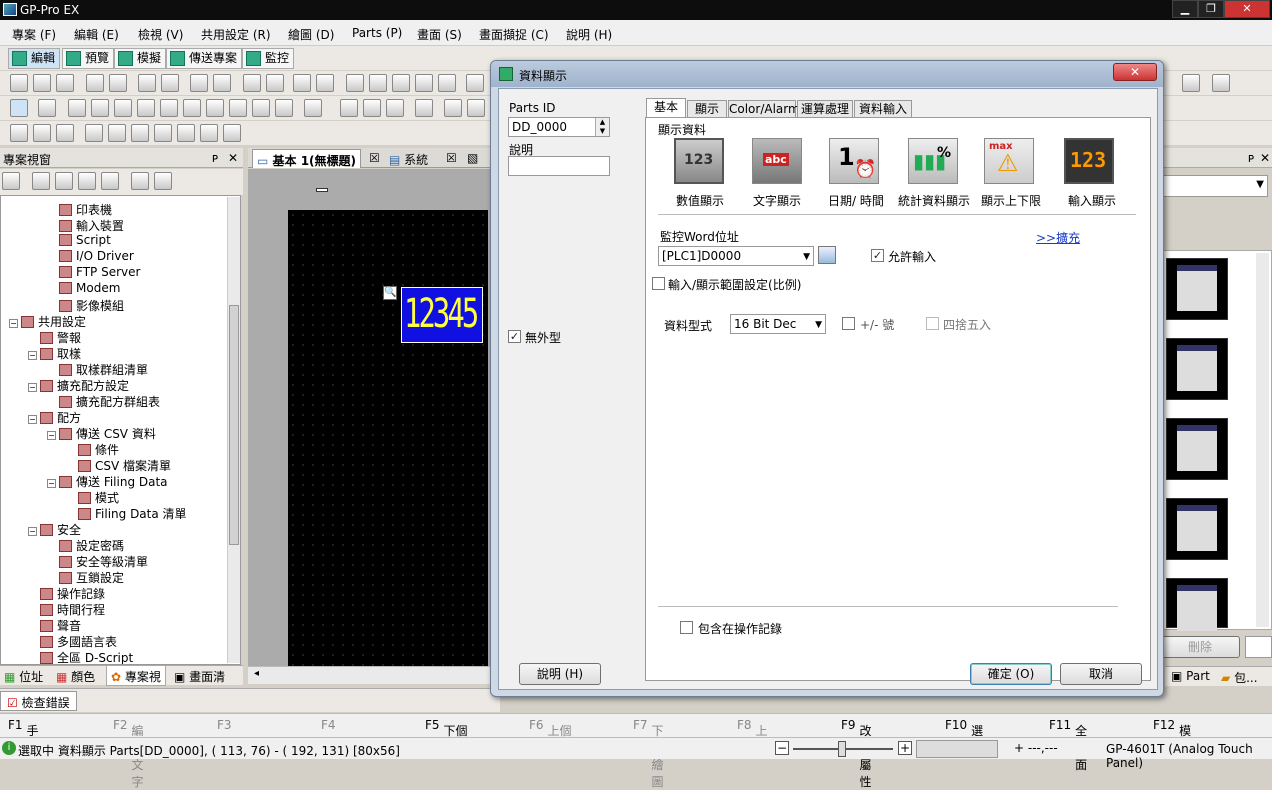 Image resolution: width=1272 pixels, height=790 pixels. Describe the element at coordinates (782, 748) in the screenshot. I see `zoom-out-icon: −` at that location.